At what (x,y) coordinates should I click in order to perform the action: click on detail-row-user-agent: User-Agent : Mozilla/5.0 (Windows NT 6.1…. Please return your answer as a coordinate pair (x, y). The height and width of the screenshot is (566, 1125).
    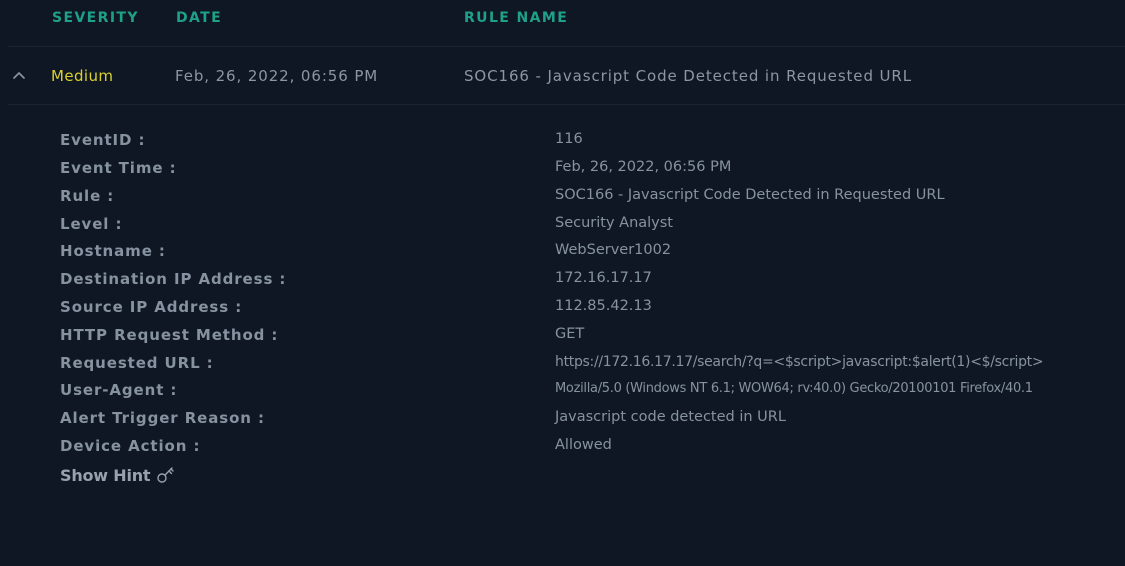
    Looking at the image, I should click on (562, 395).